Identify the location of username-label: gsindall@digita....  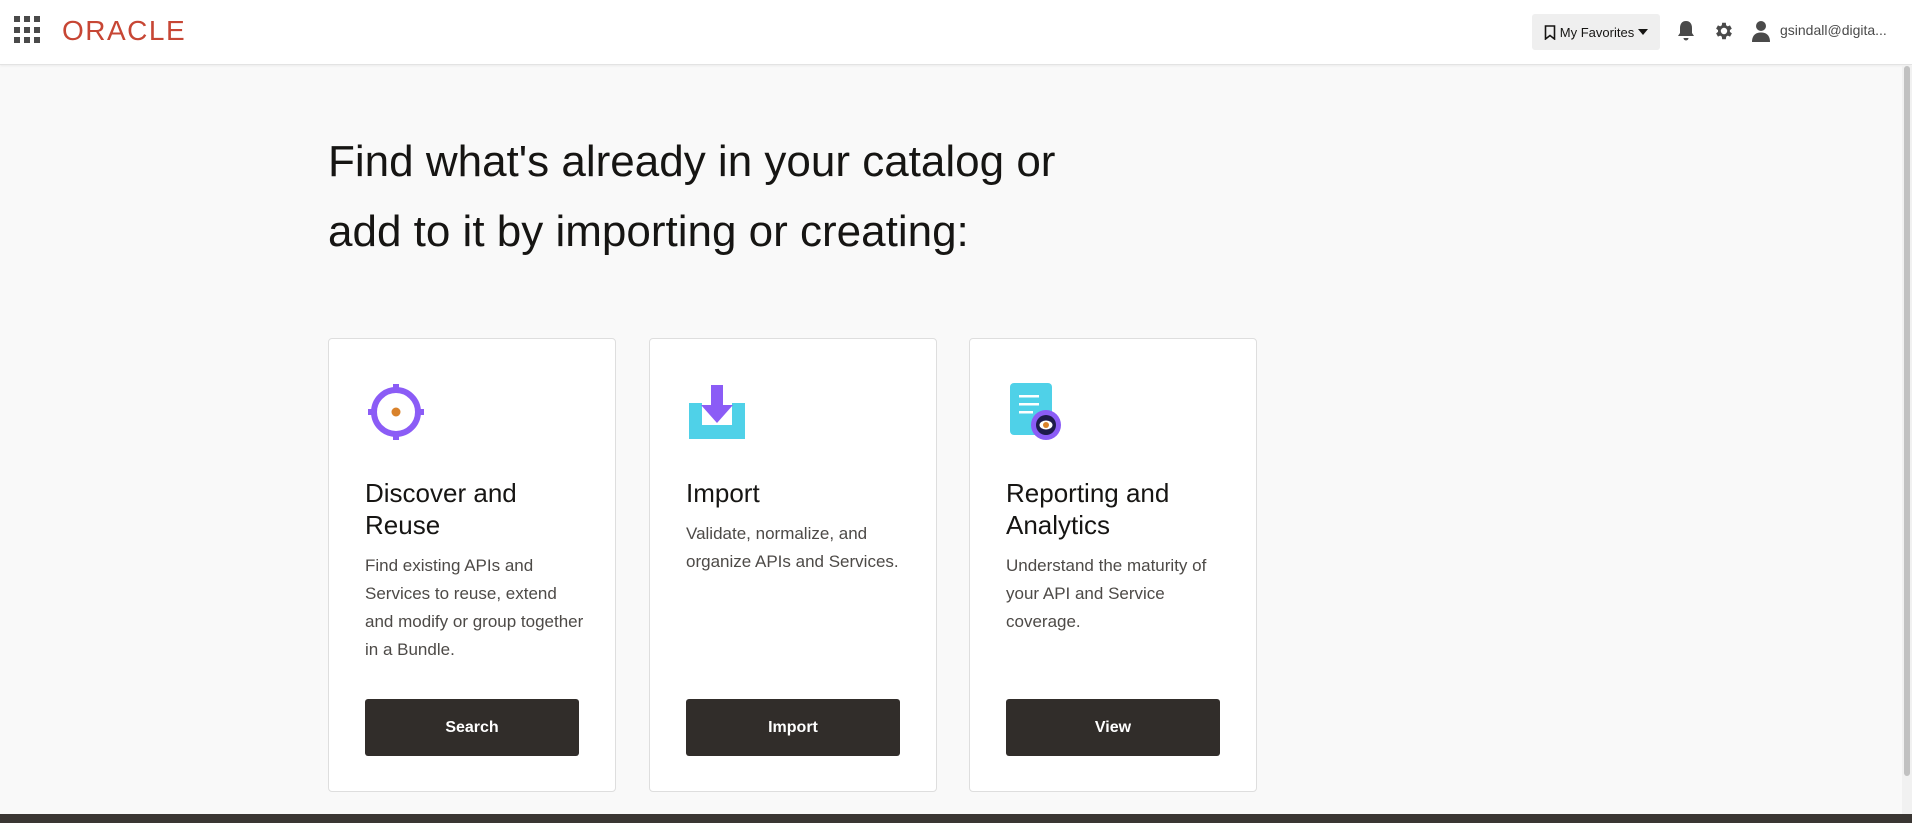
(1838, 30).